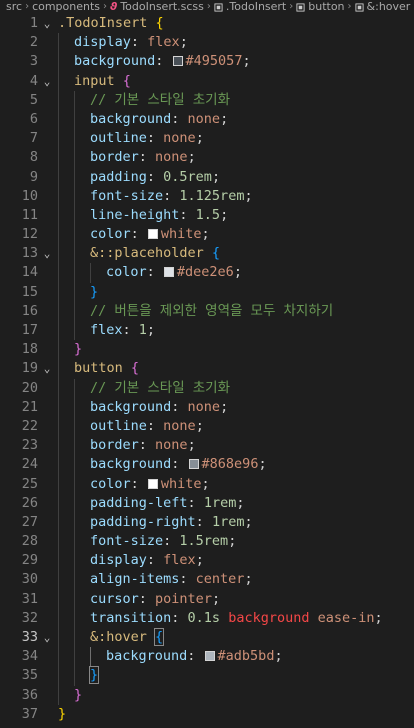 This screenshot has height=728, width=414. I want to click on code-line: 3 background: #495057;, so click(207, 62).